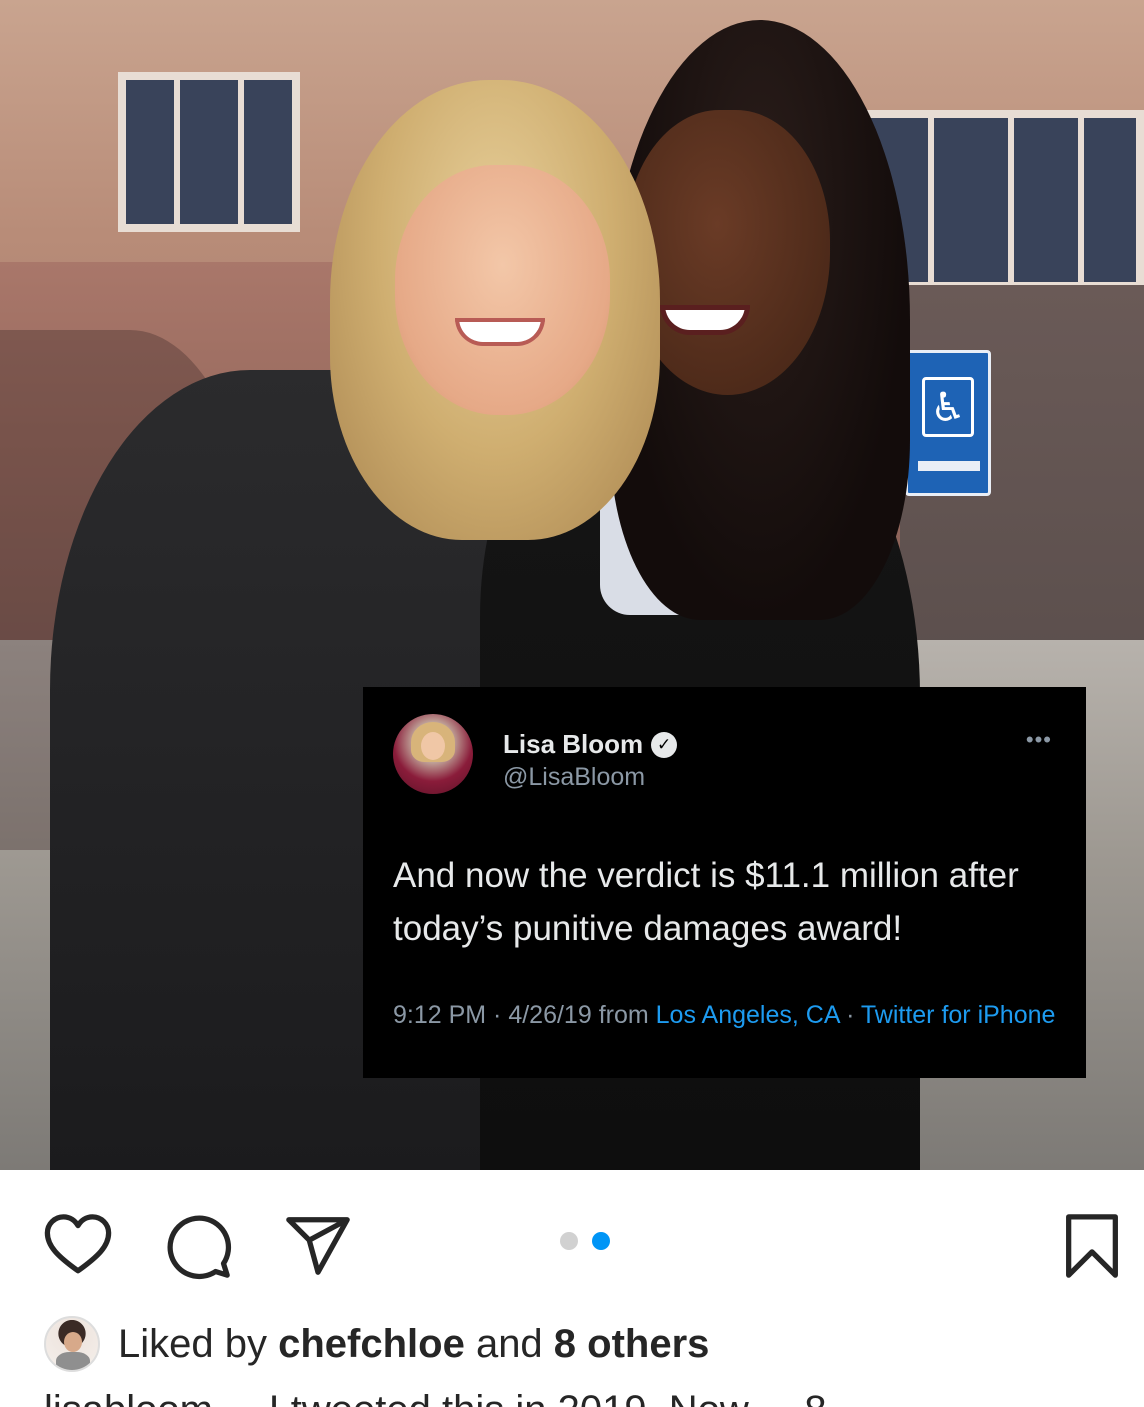  I want to click on share-icon, so click(318, 1246).